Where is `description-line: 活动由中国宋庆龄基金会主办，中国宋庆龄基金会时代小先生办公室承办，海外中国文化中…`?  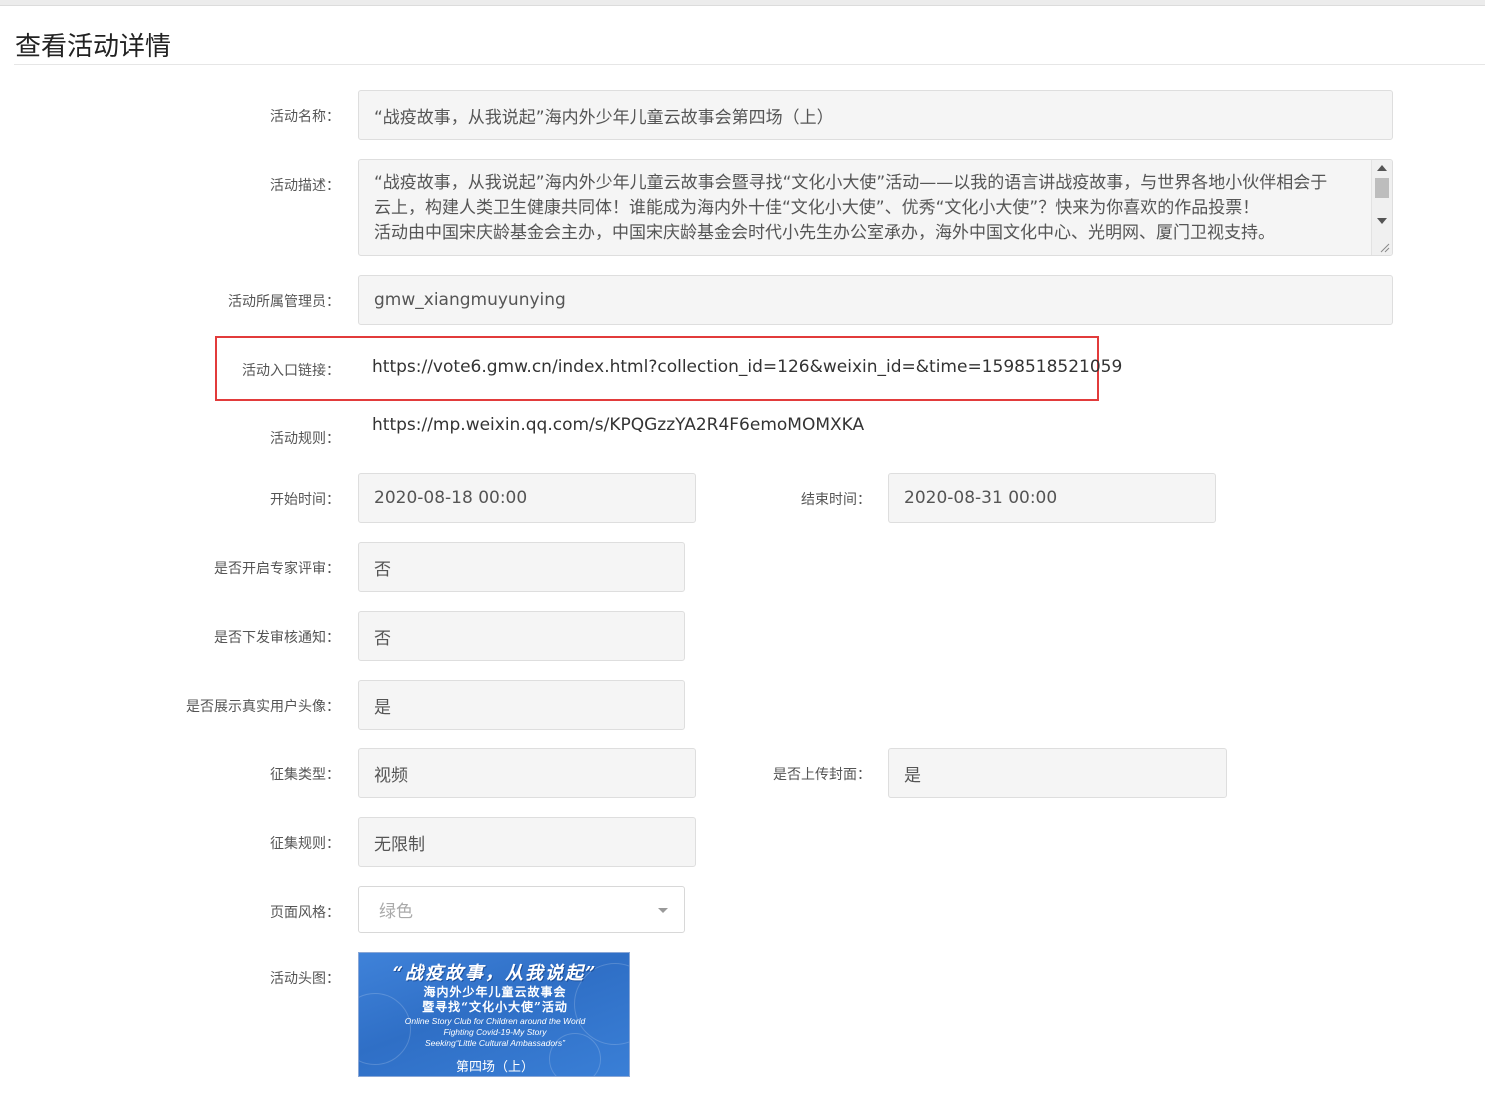
description-line: 活动由中国宋庆龄基金会主办，中国宋庆龄基金会时代小先生办公室承办，海外中国文化中… is located at coordinates (824, 233).